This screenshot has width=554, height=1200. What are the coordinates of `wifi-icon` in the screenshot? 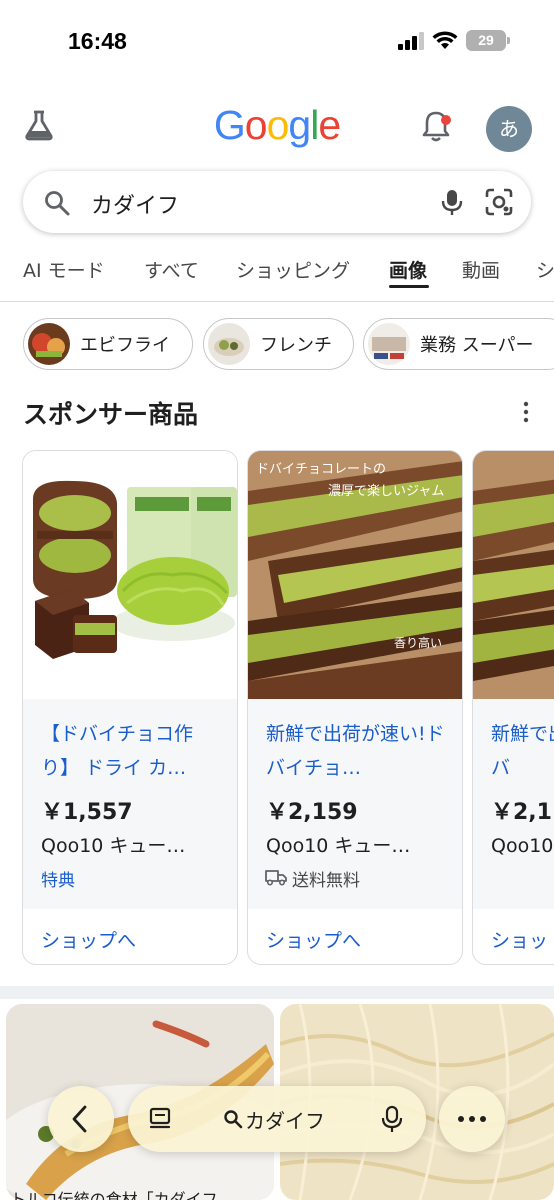 It's located at (445, 40).